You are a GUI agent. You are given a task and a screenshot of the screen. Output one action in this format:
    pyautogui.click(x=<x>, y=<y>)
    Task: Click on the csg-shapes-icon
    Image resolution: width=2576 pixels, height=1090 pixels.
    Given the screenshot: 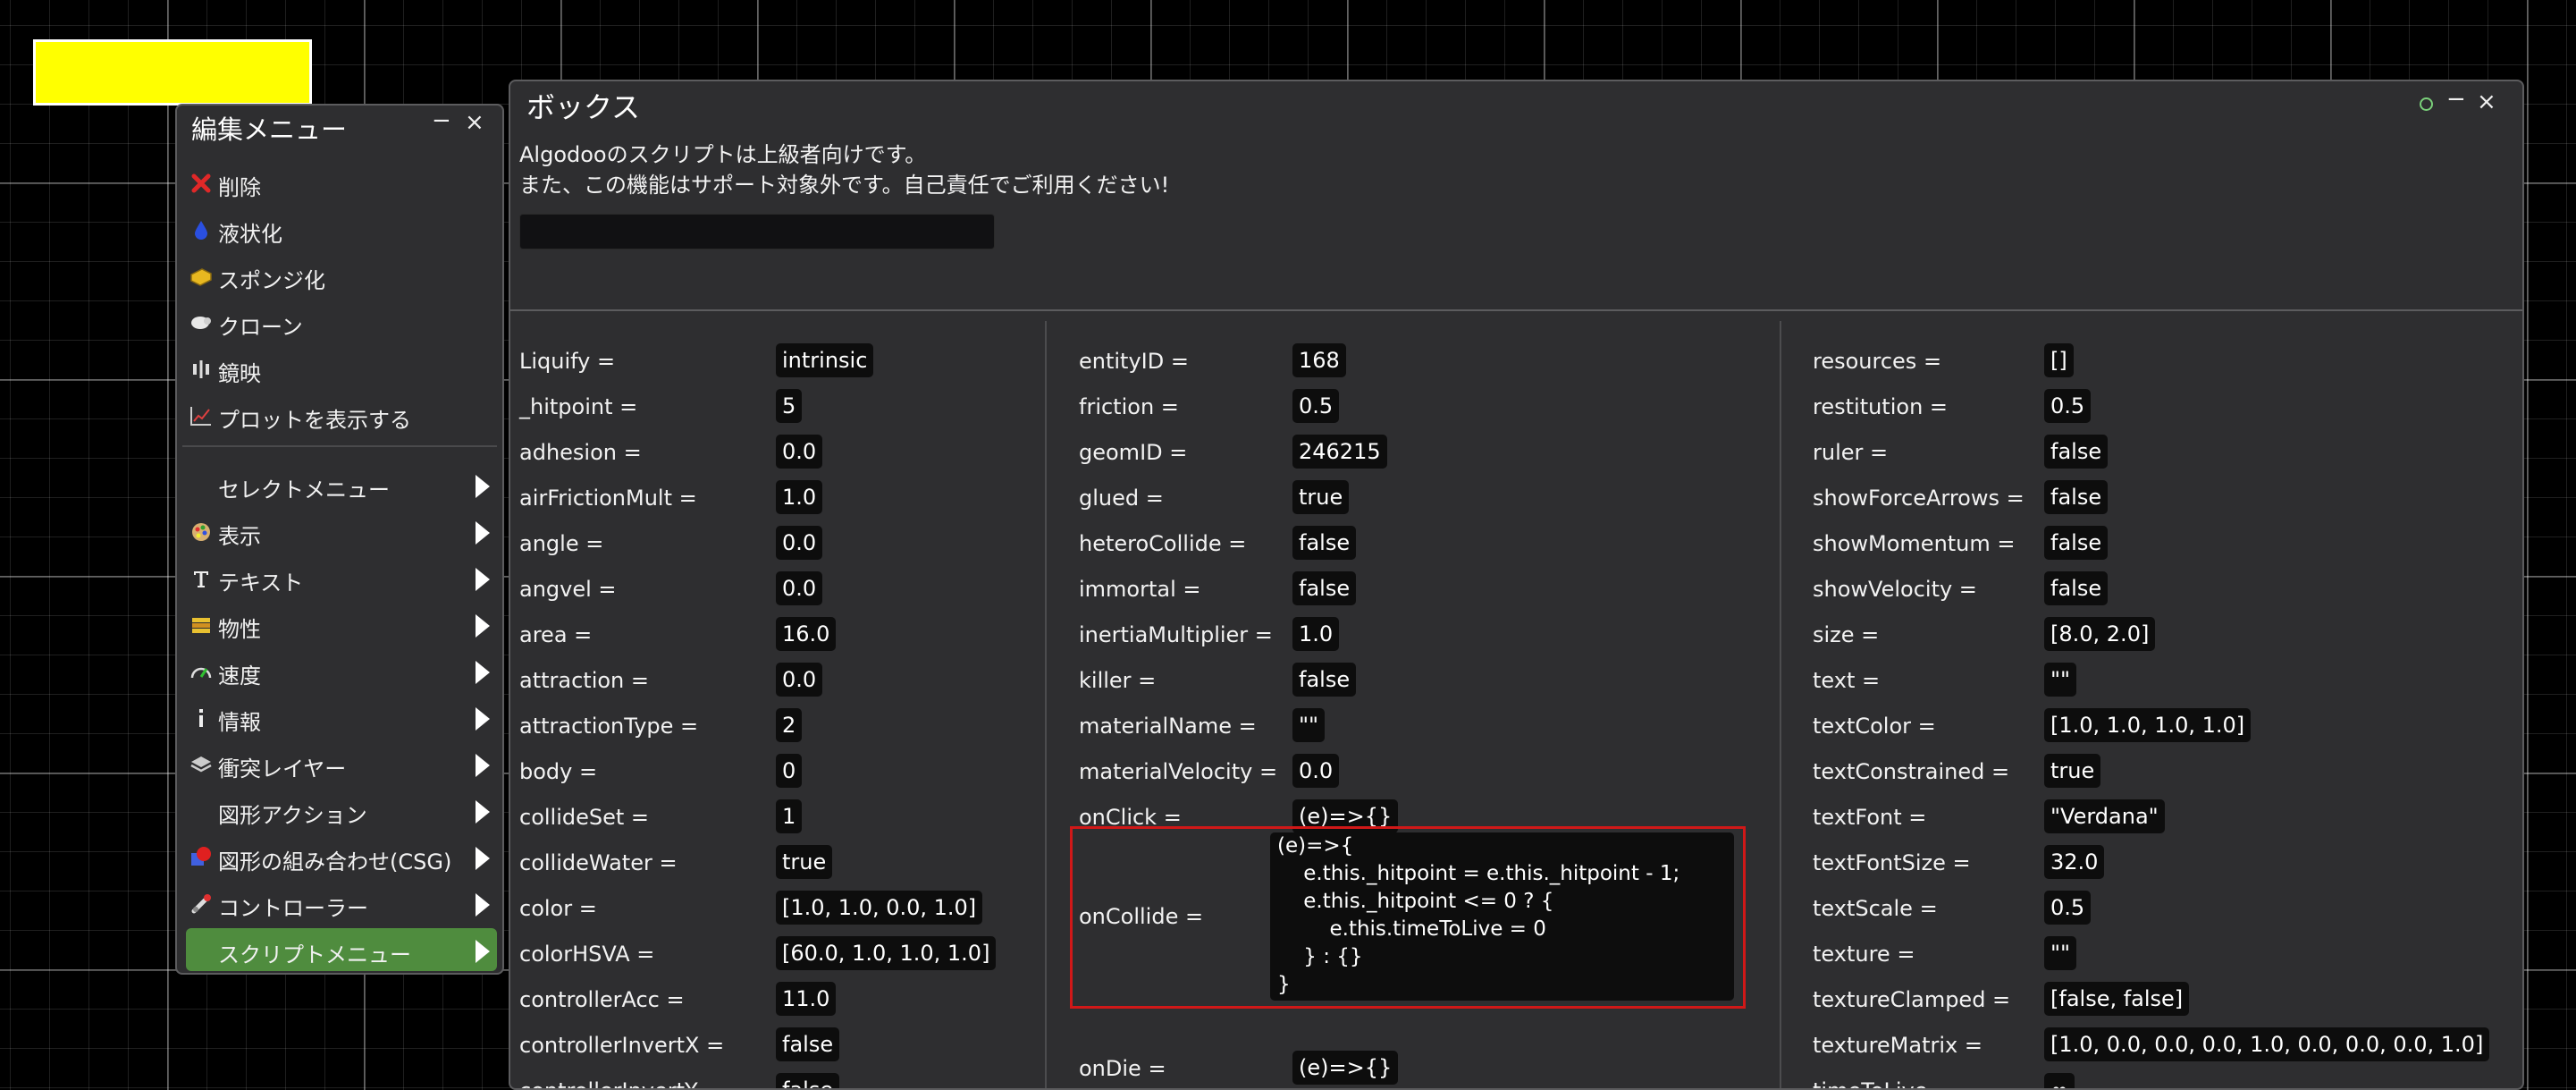 What is the action you would take?
    pyautogui.click(x=201, y=857)
    